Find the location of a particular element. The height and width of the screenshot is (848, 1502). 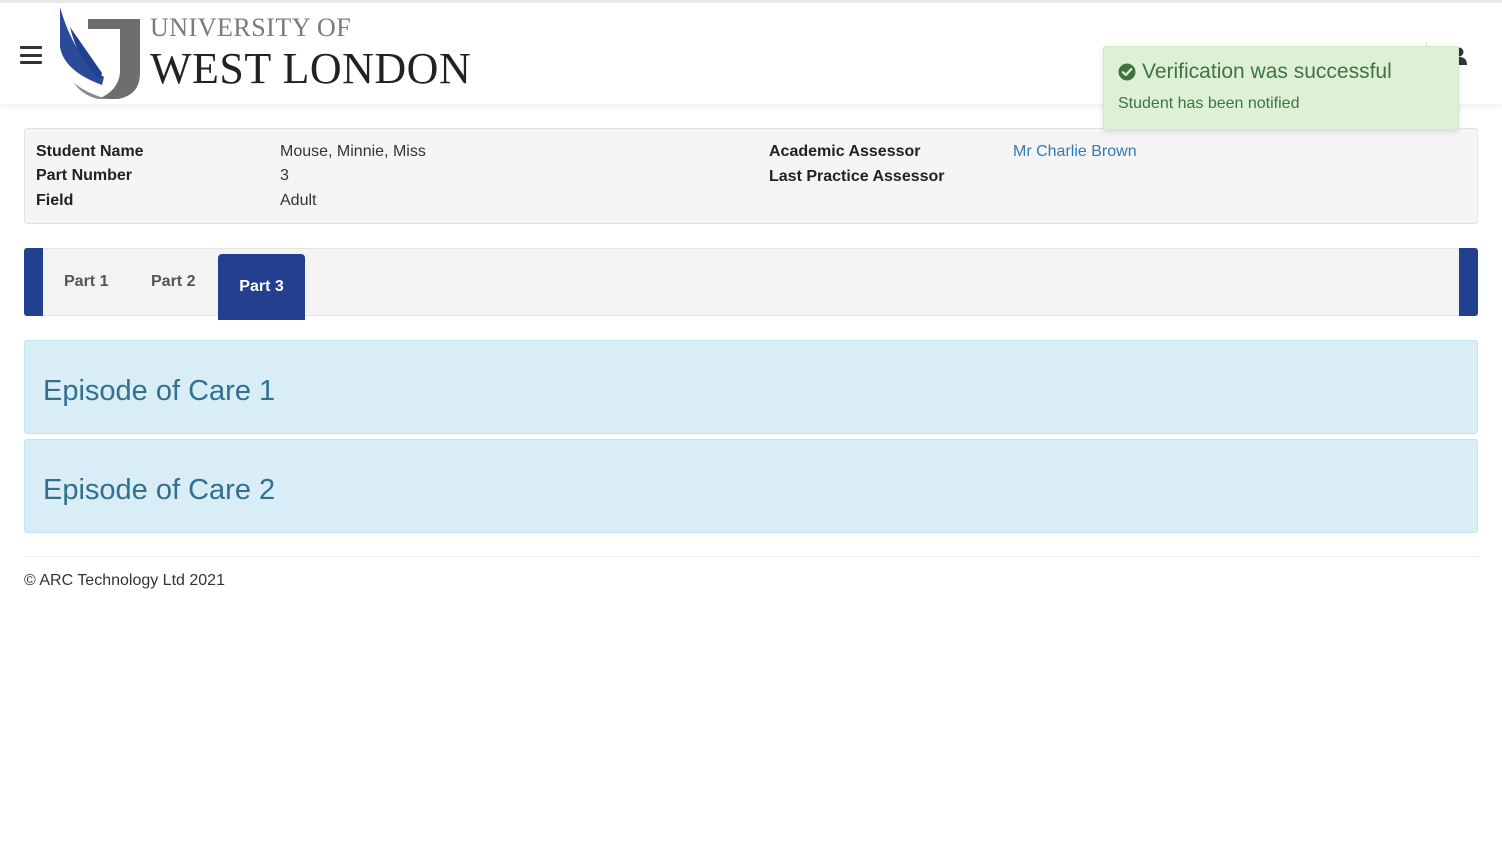

episode-title: Episode of Care 1 is located at coordinates (159, 391).